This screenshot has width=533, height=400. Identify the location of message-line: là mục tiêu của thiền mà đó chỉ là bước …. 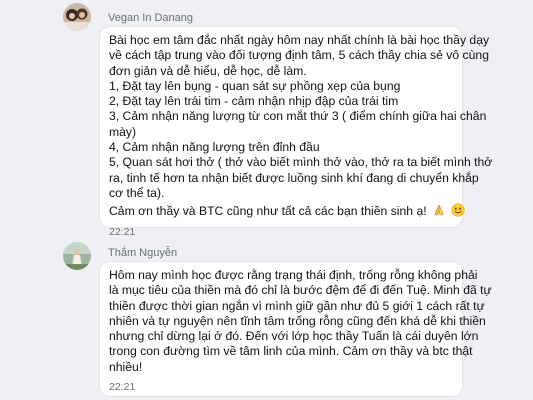
(300, 290).